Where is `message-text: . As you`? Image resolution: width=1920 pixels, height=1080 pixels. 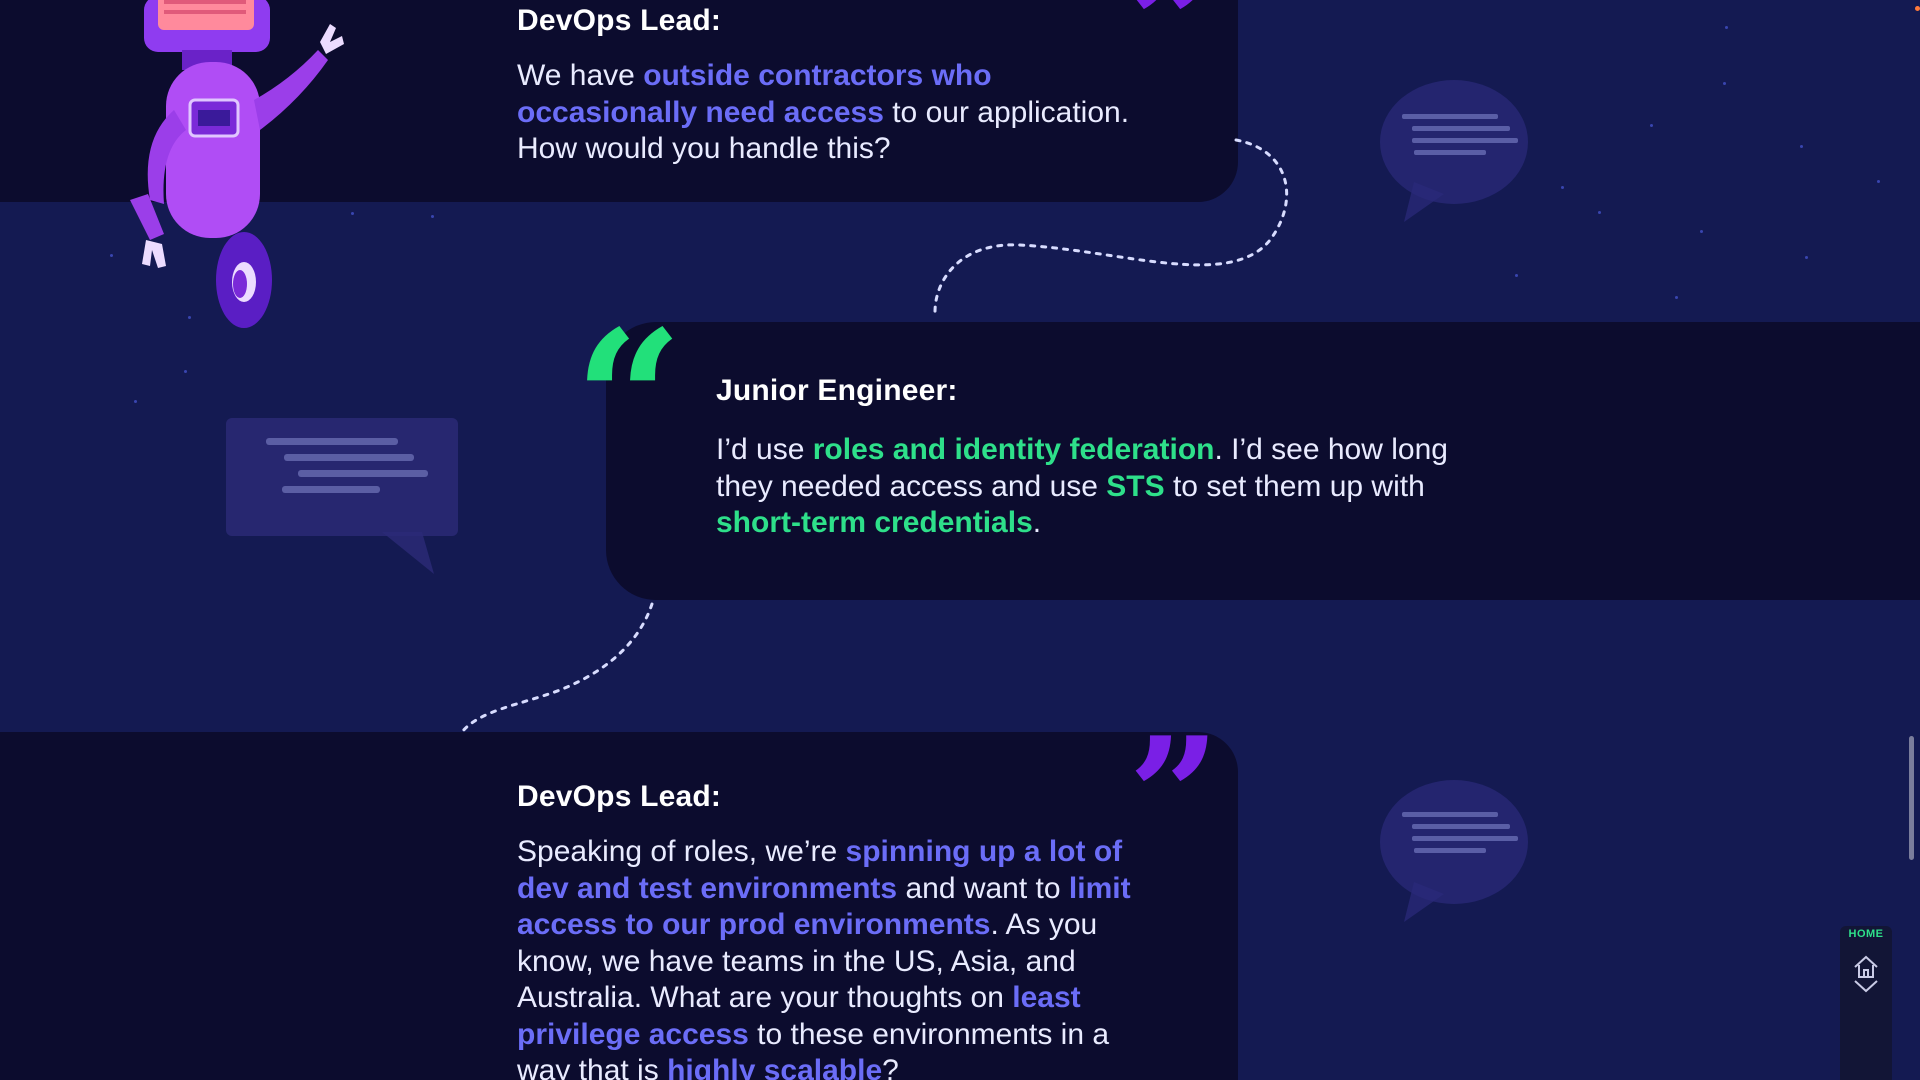 message-text: . As you is located at coordinates (1044, 924).